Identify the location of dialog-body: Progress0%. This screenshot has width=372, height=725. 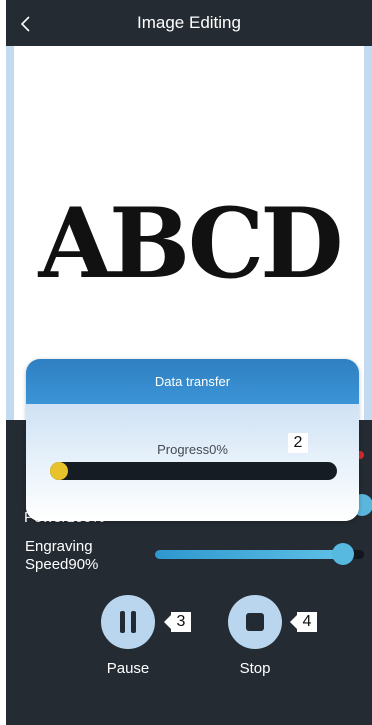
(192, 462).